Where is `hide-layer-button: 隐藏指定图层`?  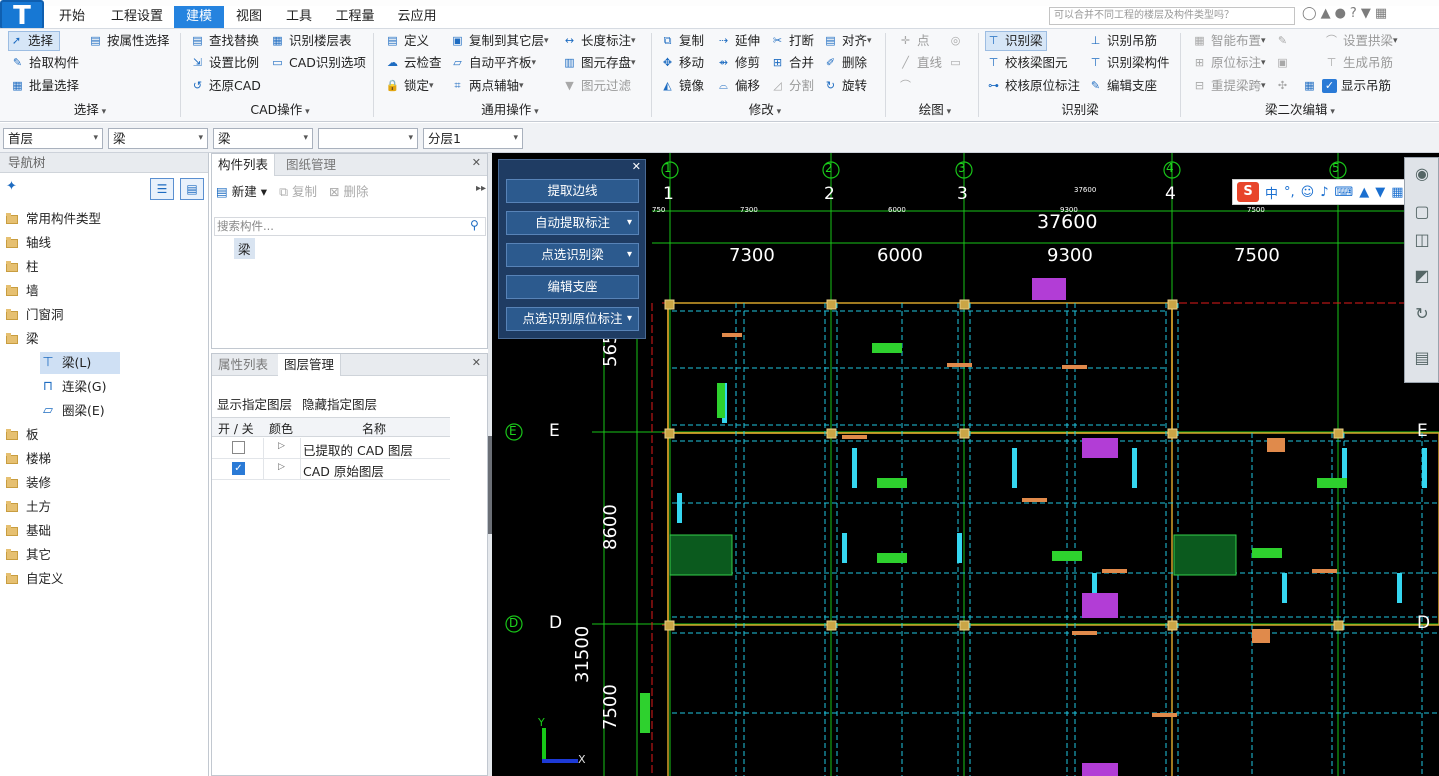
hide-layer-button: 隐藏指定图层 is located at coordinates (339, 403).